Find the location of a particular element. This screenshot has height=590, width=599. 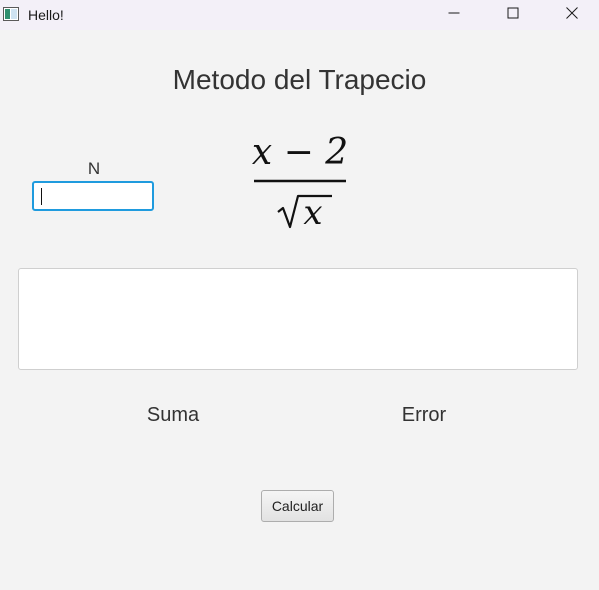

minimize-icon is located at coordinates (454, 15).